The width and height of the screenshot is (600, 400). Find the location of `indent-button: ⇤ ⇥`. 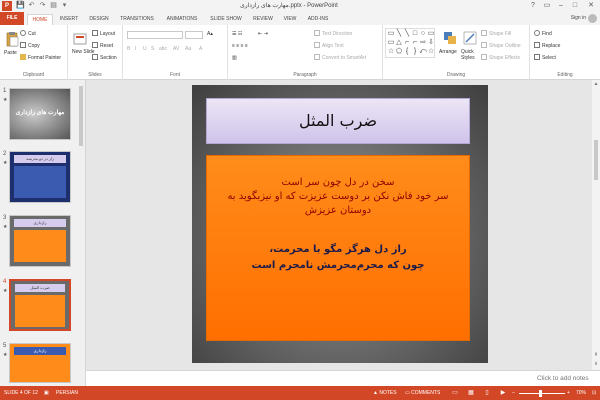

indent-button: ⇤ ⇥ is located at coordinates (263, 34).